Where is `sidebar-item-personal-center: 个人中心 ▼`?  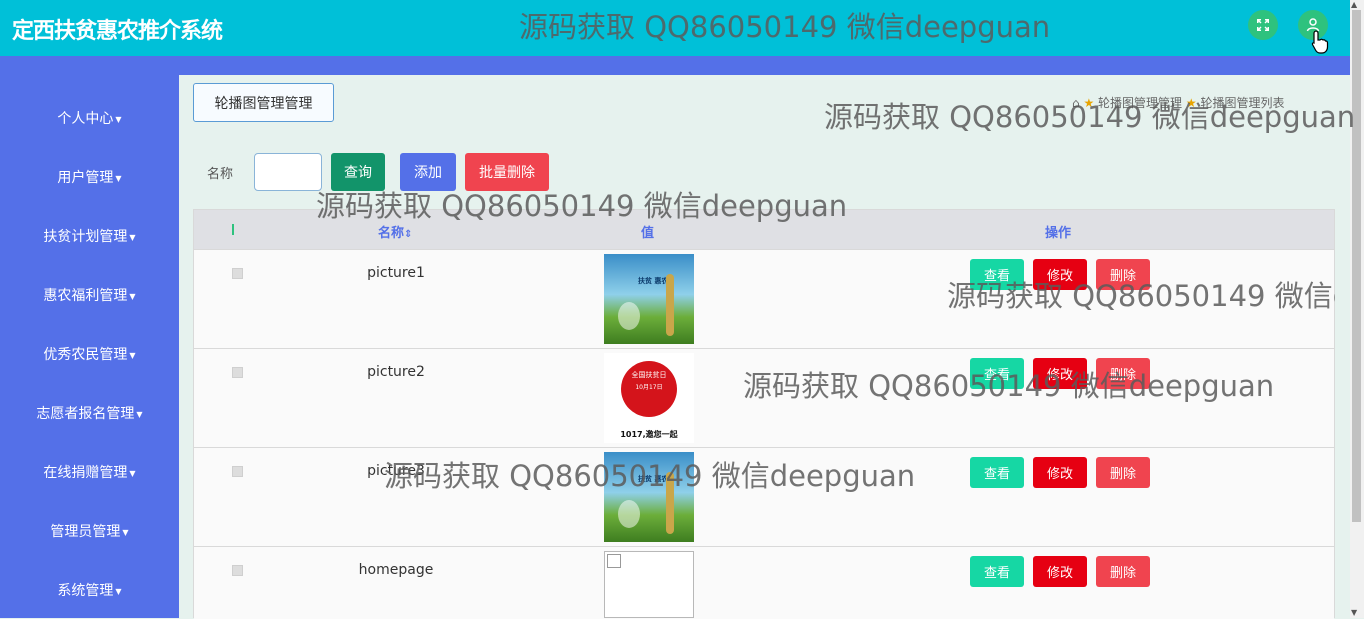 sidebar-item-personal-center: 个人中心 ▼ is located at coordinates (89, 118).